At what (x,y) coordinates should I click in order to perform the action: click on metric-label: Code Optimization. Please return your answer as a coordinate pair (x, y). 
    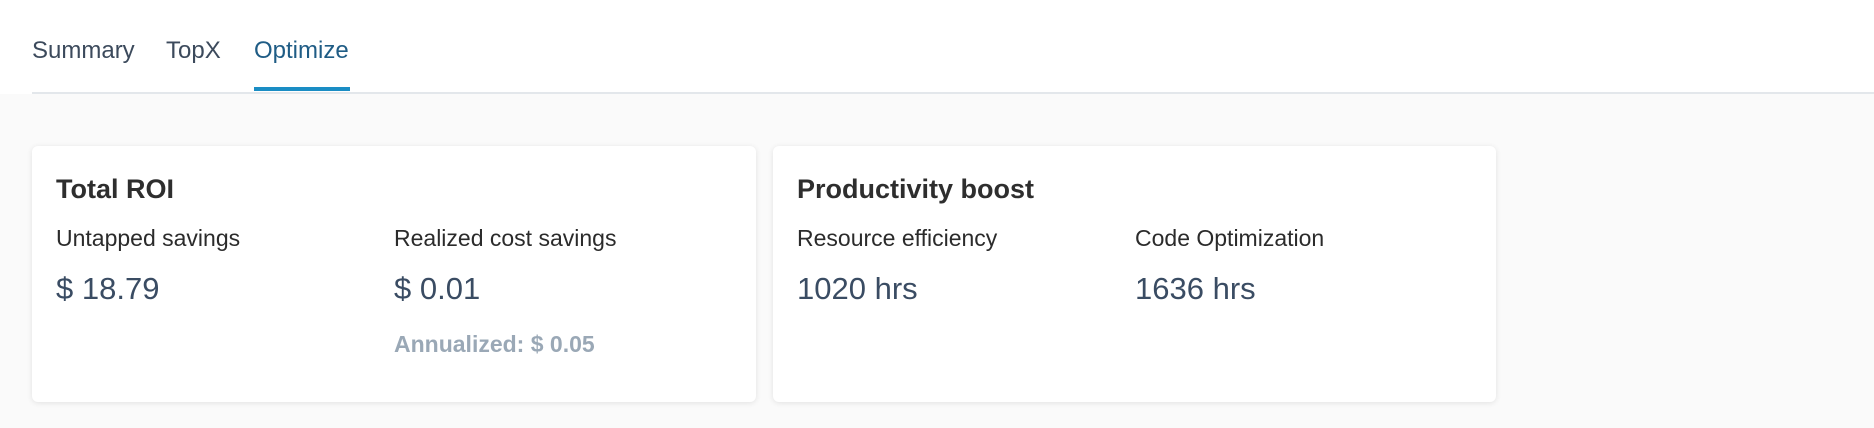
    Looking at the image, I should click on (1230, 238).